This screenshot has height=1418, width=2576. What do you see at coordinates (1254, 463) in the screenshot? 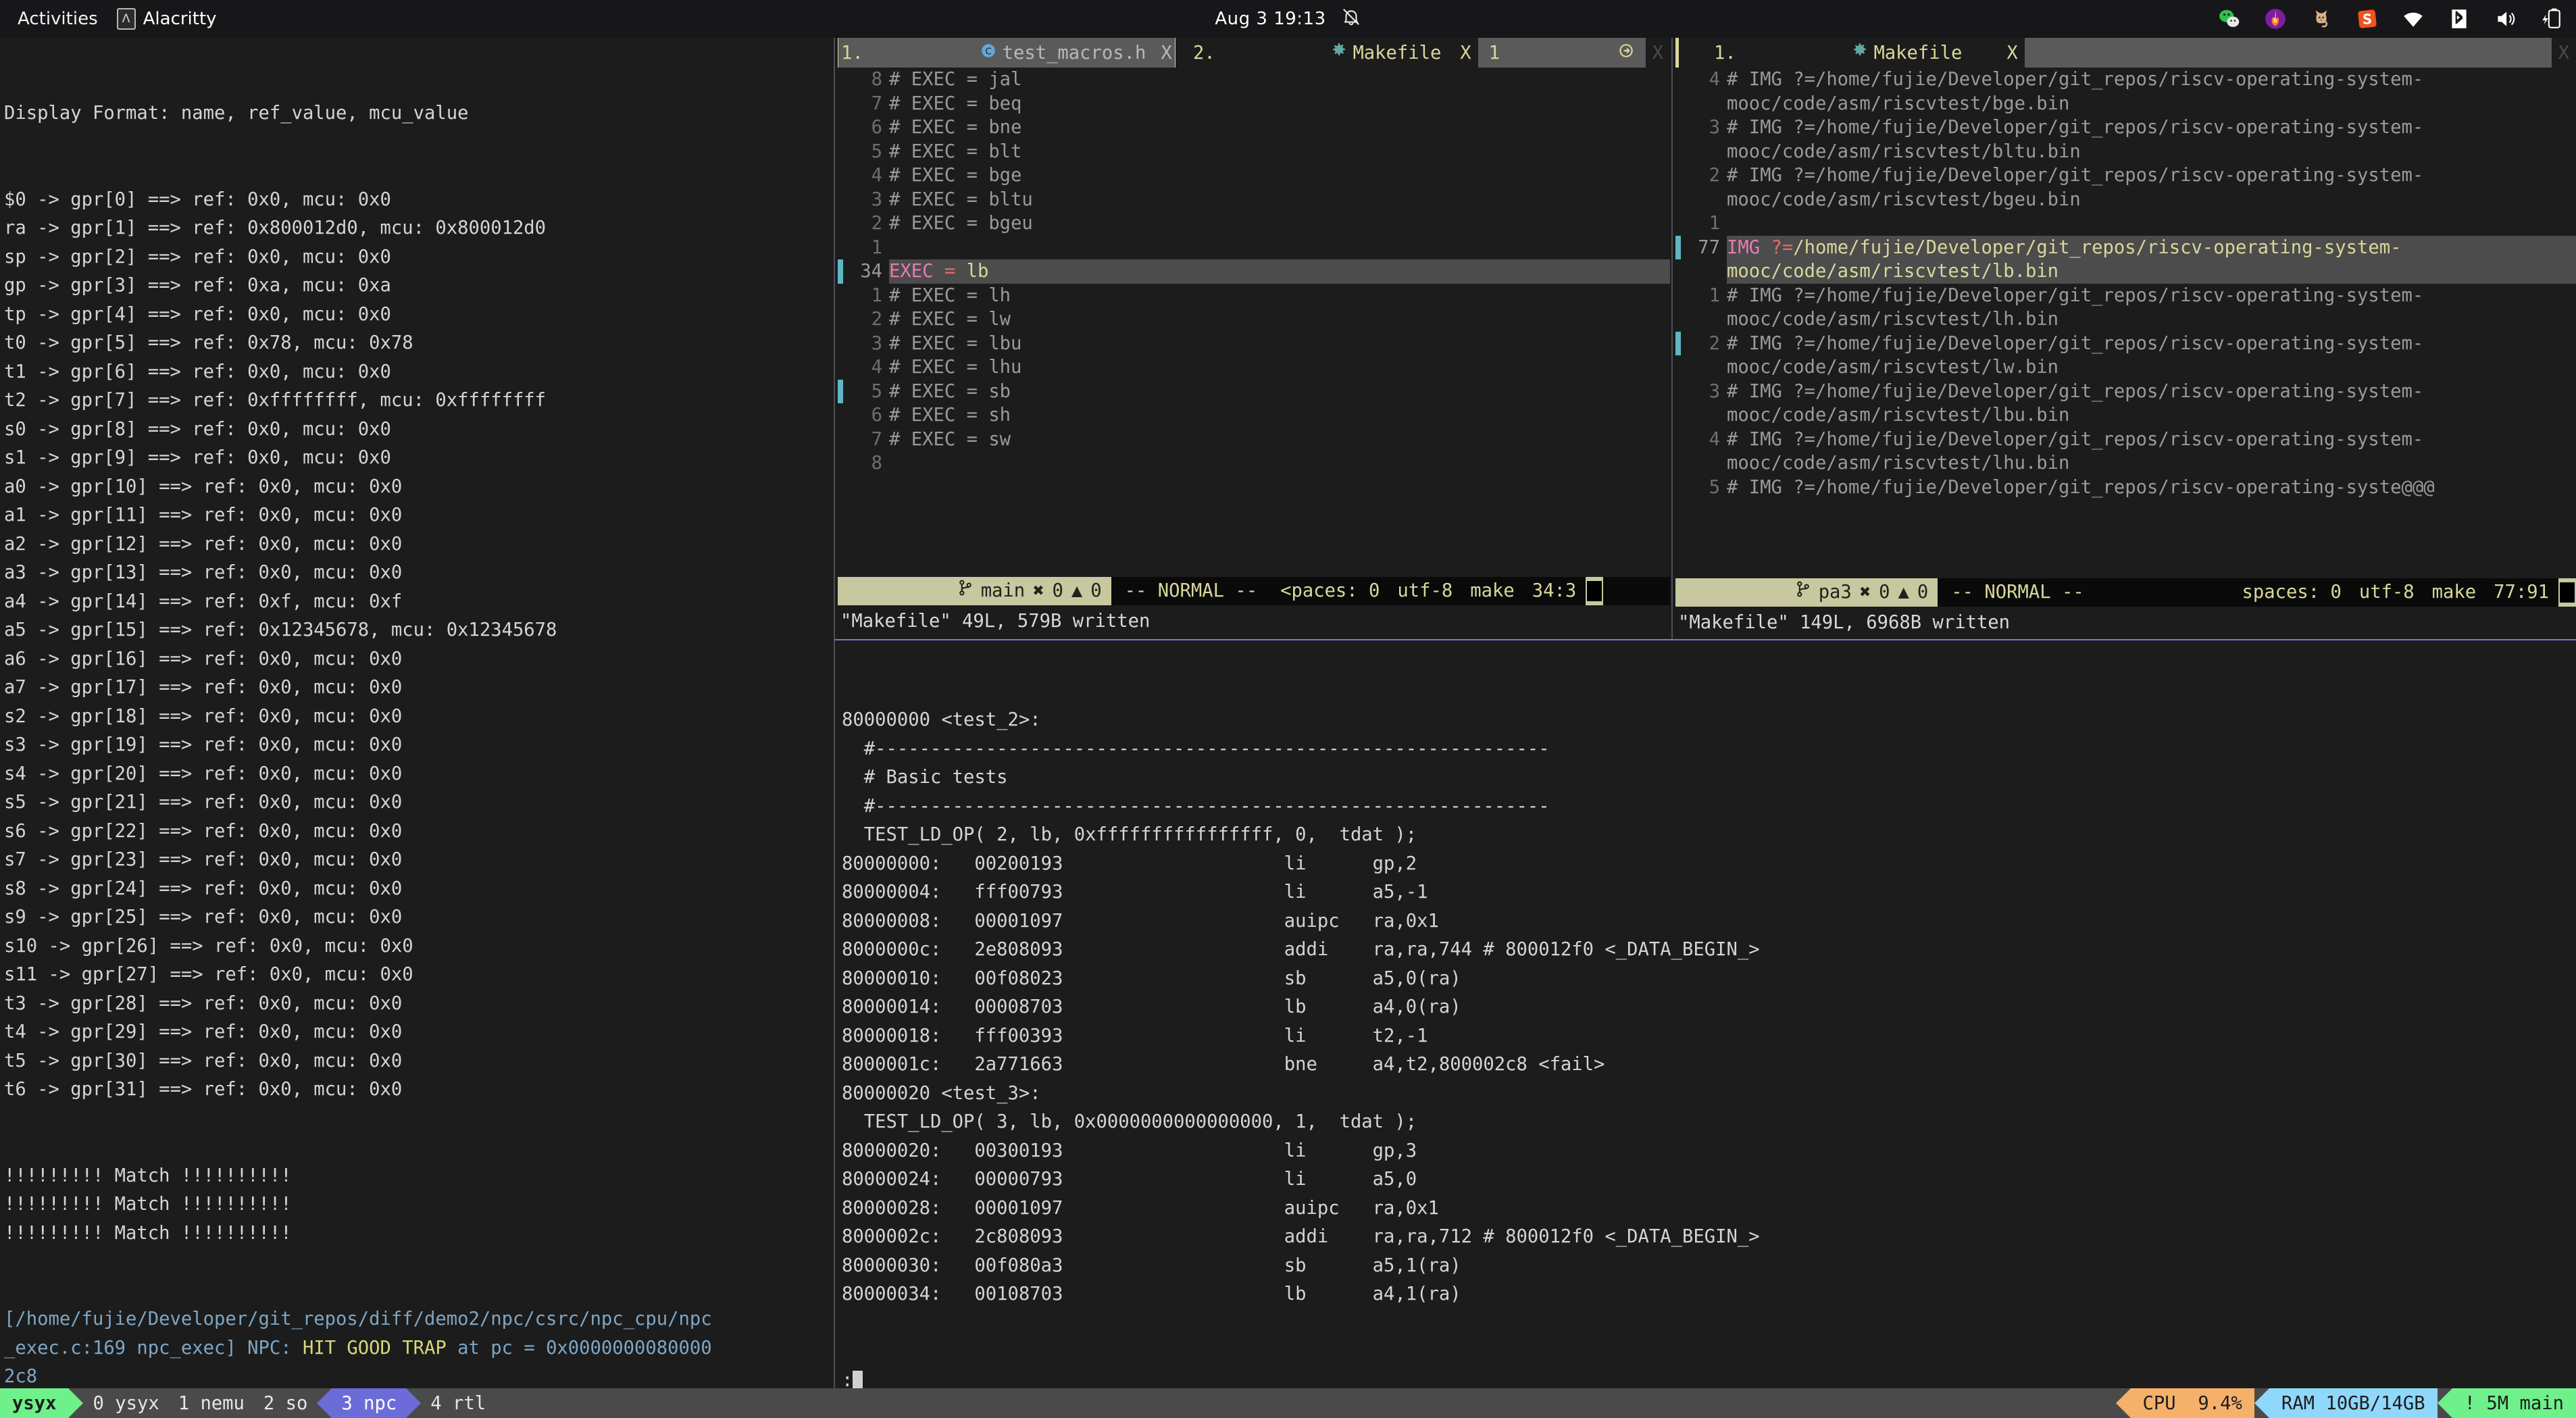
I see `buffer-line: 8` at bounding box center [1254, 463].